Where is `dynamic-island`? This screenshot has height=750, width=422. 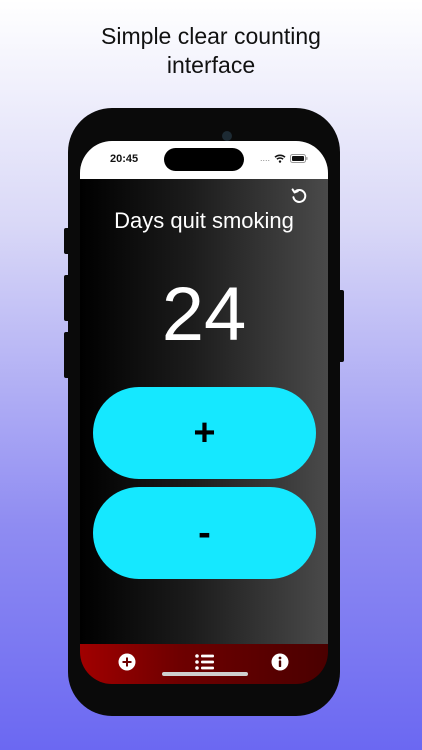 dynamic-island is located at coordinates (204, 159).